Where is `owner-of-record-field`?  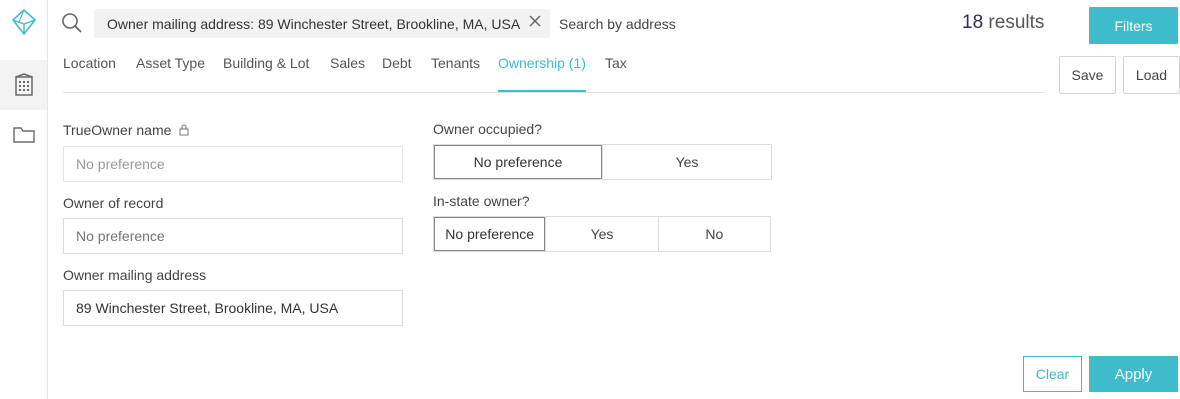 owner-of-record-field is located at coordinates (233, 236).